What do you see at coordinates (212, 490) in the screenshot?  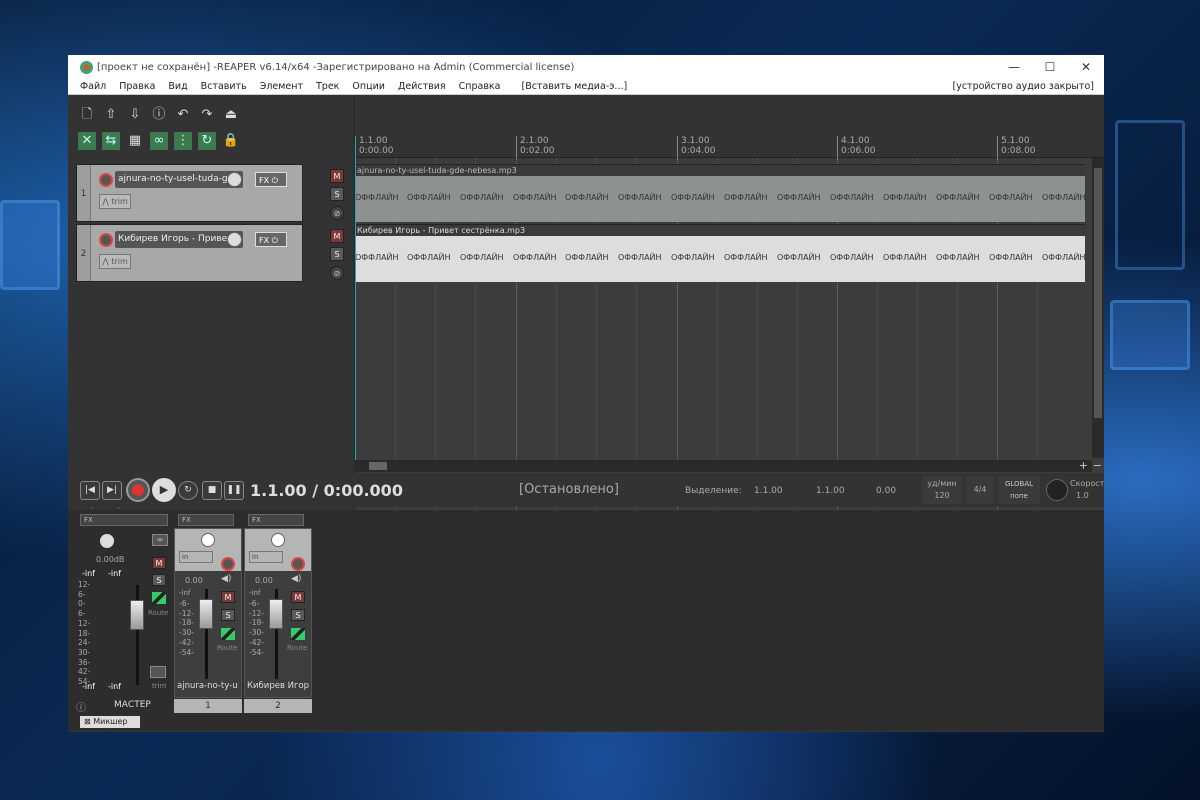 I see `stop-button: ■` at bounding box center [212, 490].